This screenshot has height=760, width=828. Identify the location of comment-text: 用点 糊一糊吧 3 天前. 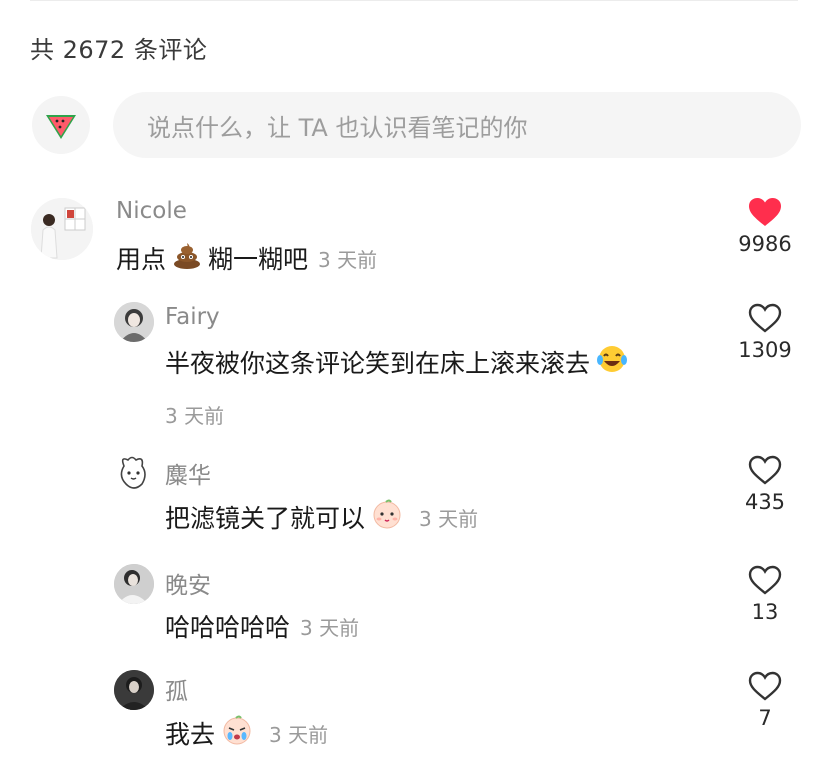
(246, 258).